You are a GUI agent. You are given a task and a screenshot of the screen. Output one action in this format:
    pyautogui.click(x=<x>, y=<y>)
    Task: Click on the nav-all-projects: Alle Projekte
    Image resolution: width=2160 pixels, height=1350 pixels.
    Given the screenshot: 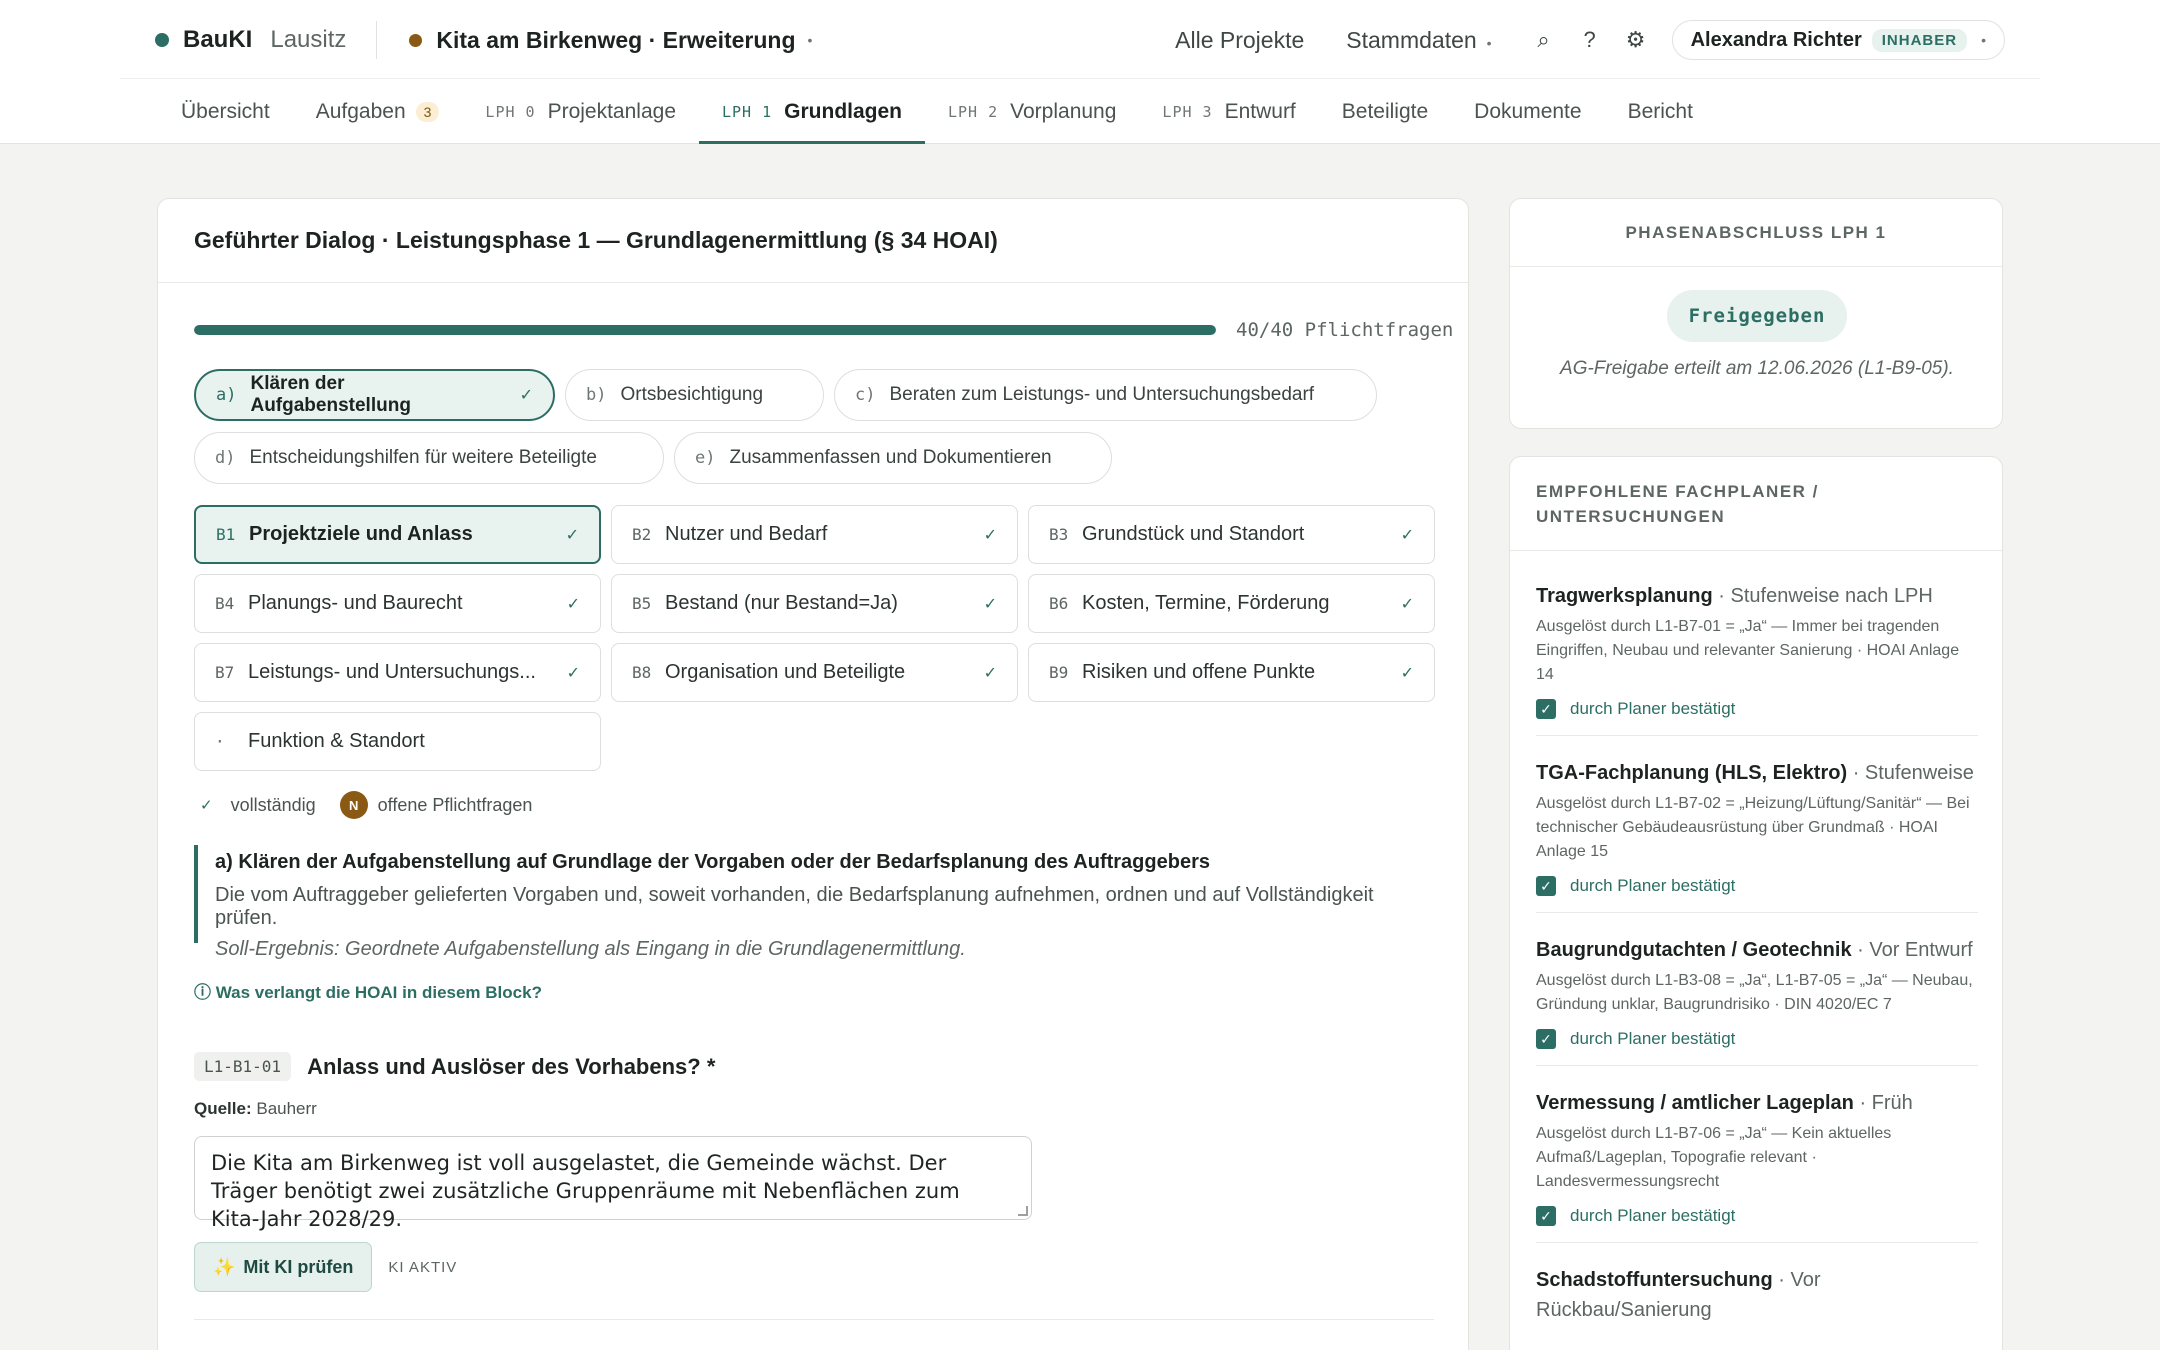 What is the action you would take?
    pyautogui.click(x=1239, y=40)
    